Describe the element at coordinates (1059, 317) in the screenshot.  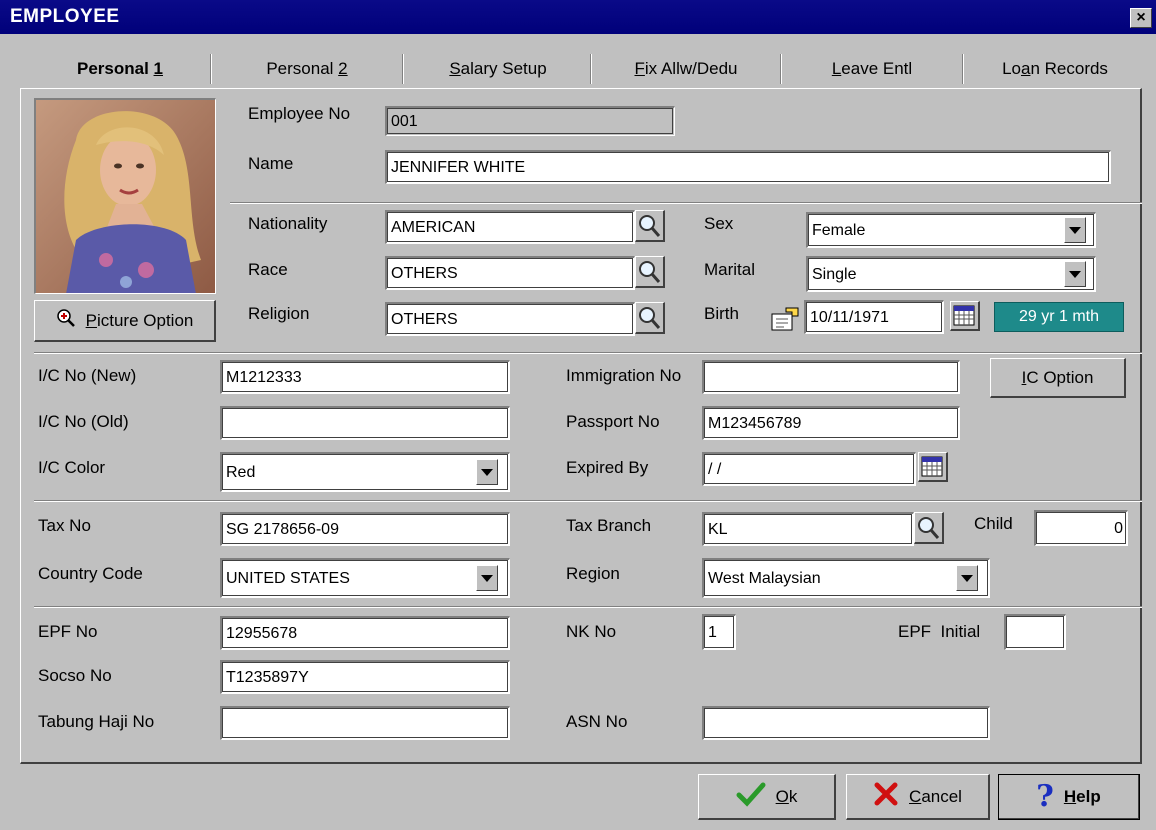
I see `age-badge: 29 yr 1 mth` at that location.